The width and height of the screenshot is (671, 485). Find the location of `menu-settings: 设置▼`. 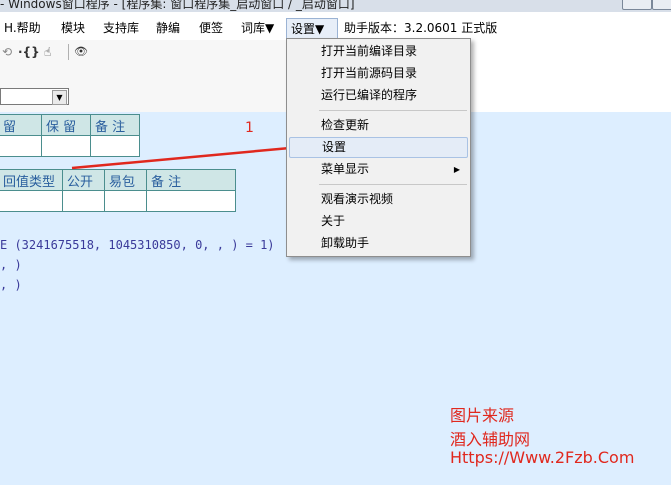

menu-settings: 设置▼ is located at coordinates (312, 29).